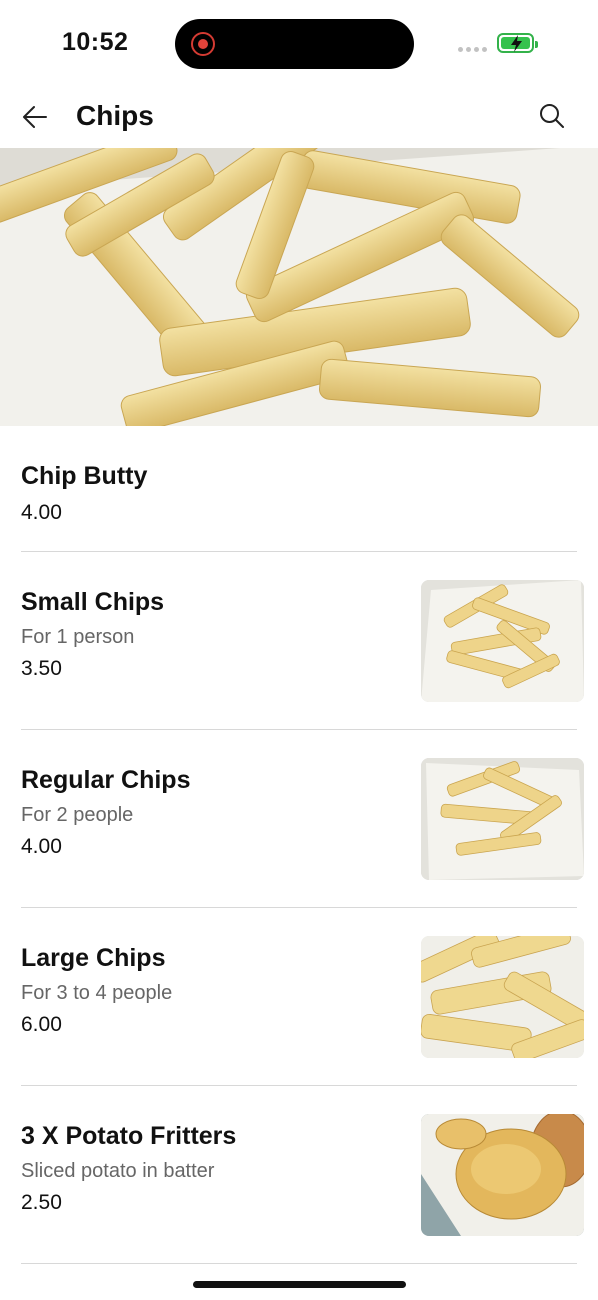 This screenshot has width=598, height=1300. I want to click on status-time: 10:52, so click(95, 42).